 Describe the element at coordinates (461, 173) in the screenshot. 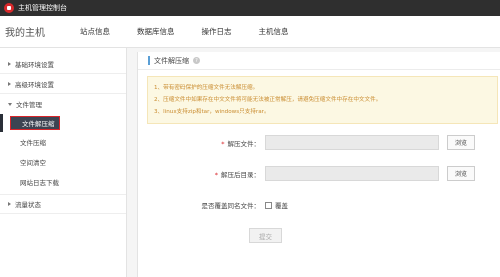

I see `browse-dir-button: 浏览` at that location.